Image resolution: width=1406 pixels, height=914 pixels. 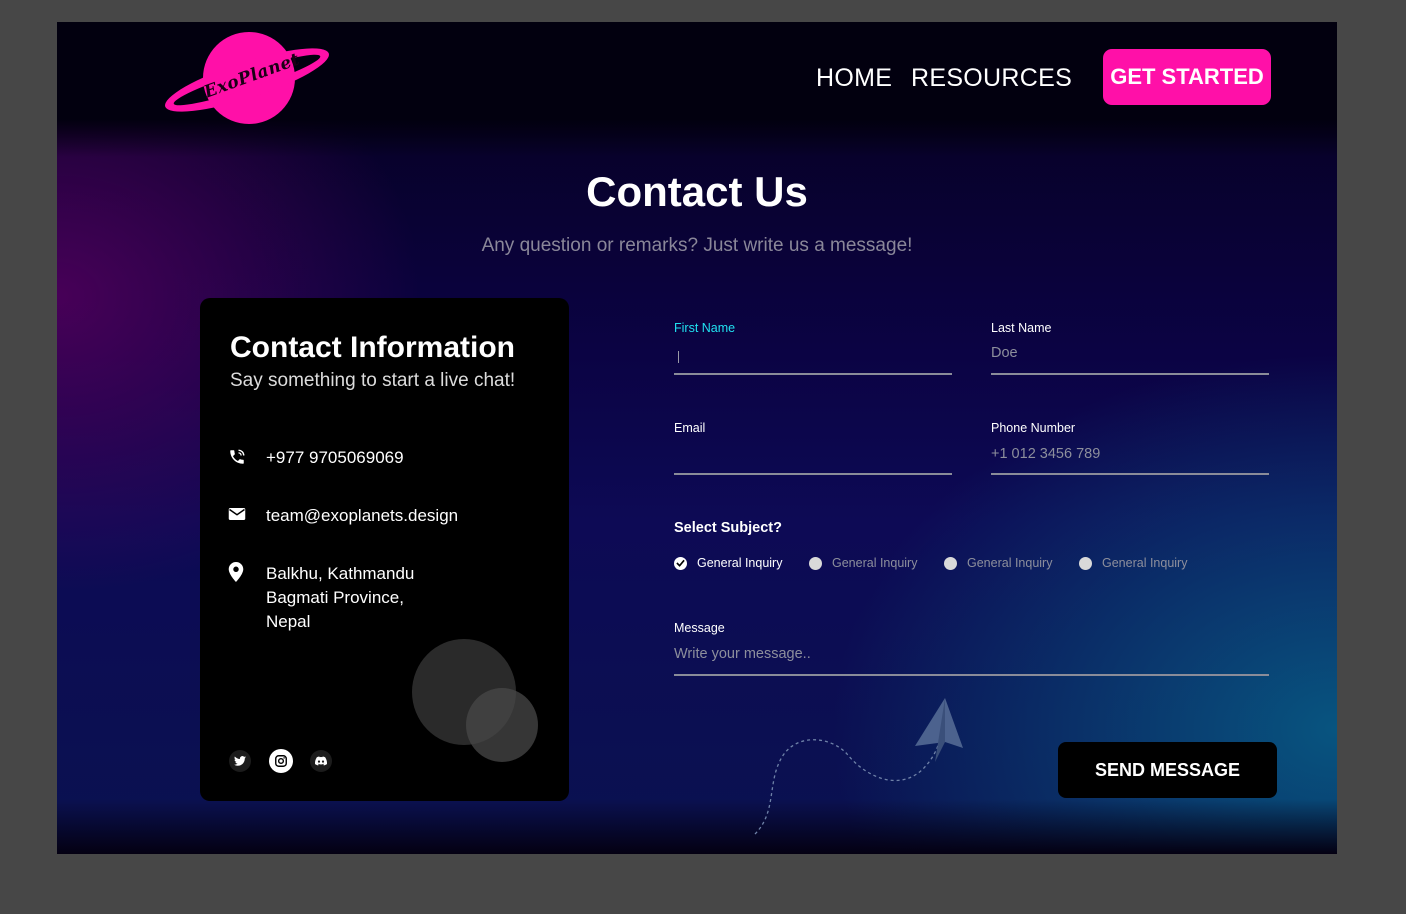 I want to click on phone-number-underline, so click(x=1130, y=474).